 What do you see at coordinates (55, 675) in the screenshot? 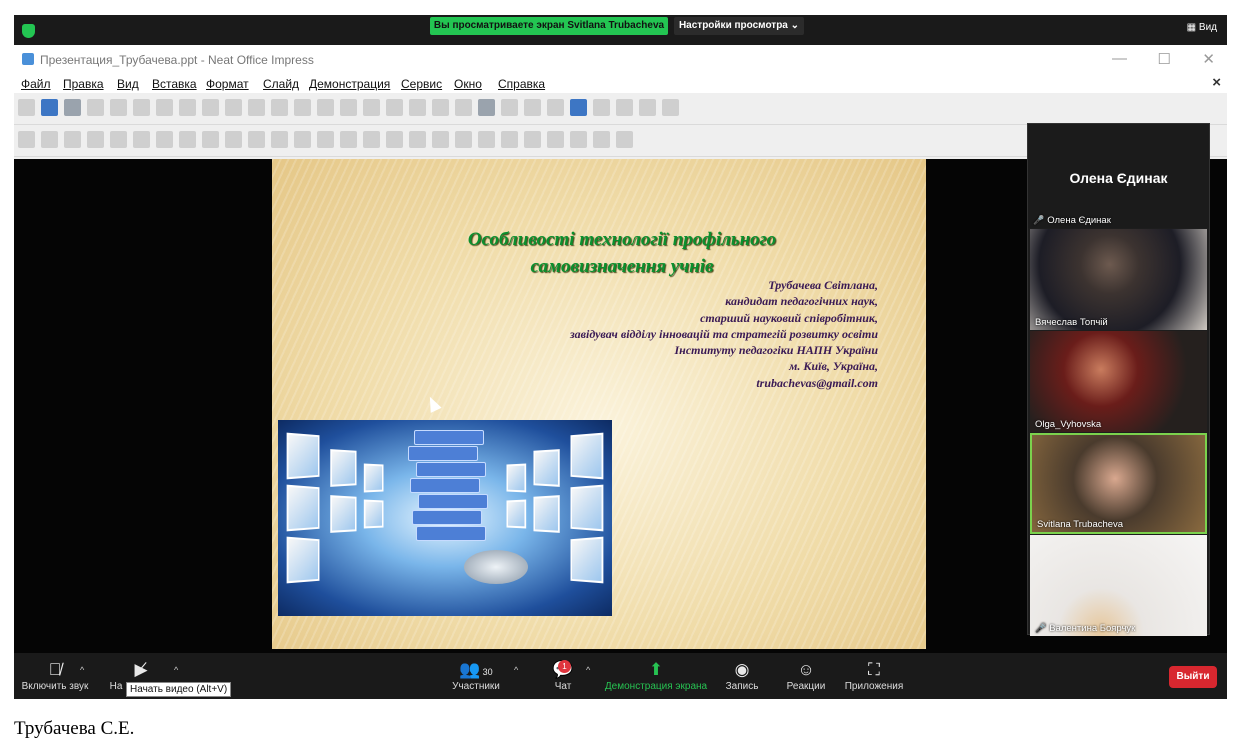
I see `unmute-button: 🎙̸ Включить звук` at bounding box center [55, 675].